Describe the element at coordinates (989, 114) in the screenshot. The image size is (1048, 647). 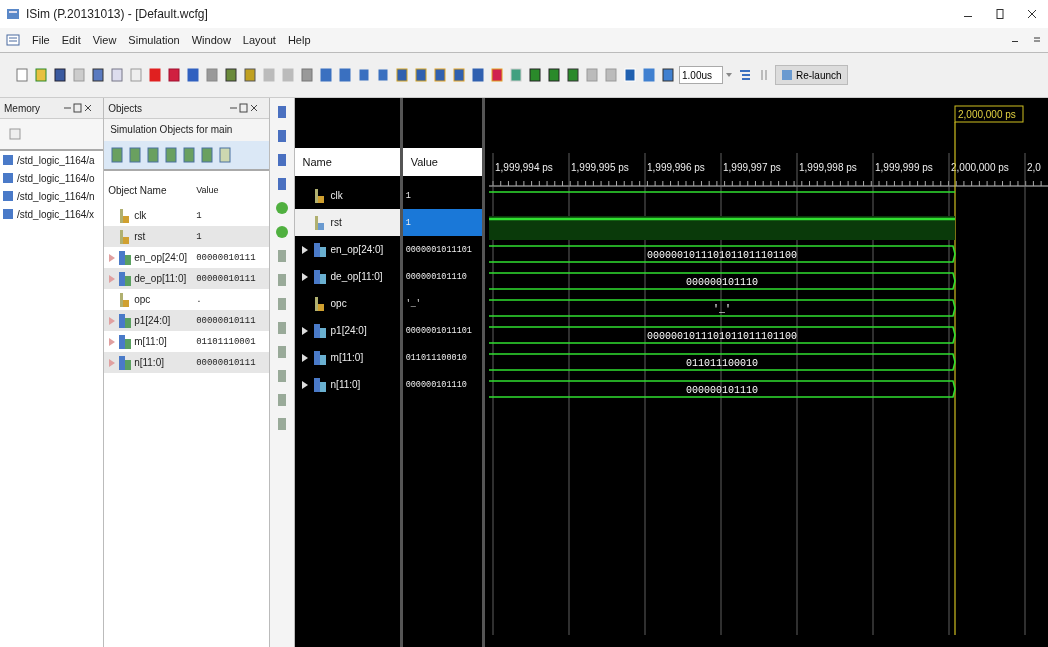
I see `cursor-label: 2,000,000 ps` at that location.